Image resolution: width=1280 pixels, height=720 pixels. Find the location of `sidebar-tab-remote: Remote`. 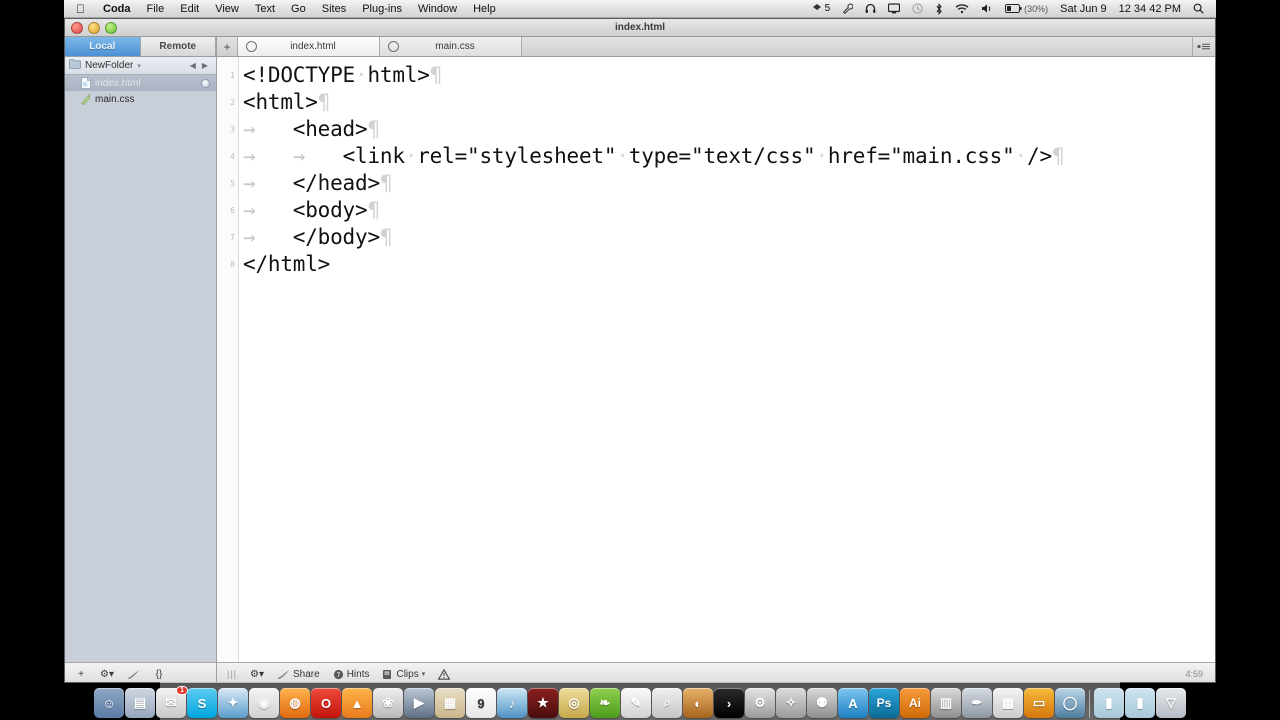

sidebar-tab-remote: Remote is located at coordinates (178, 46).